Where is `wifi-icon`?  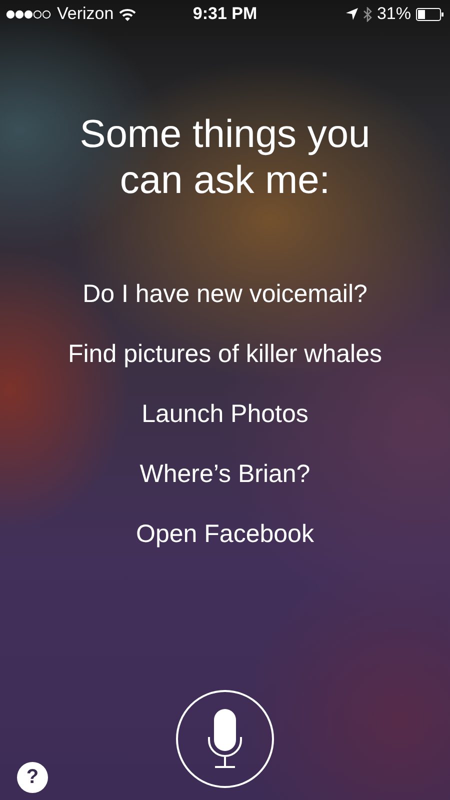 wifi-icon is located at coordinates (127, 14).